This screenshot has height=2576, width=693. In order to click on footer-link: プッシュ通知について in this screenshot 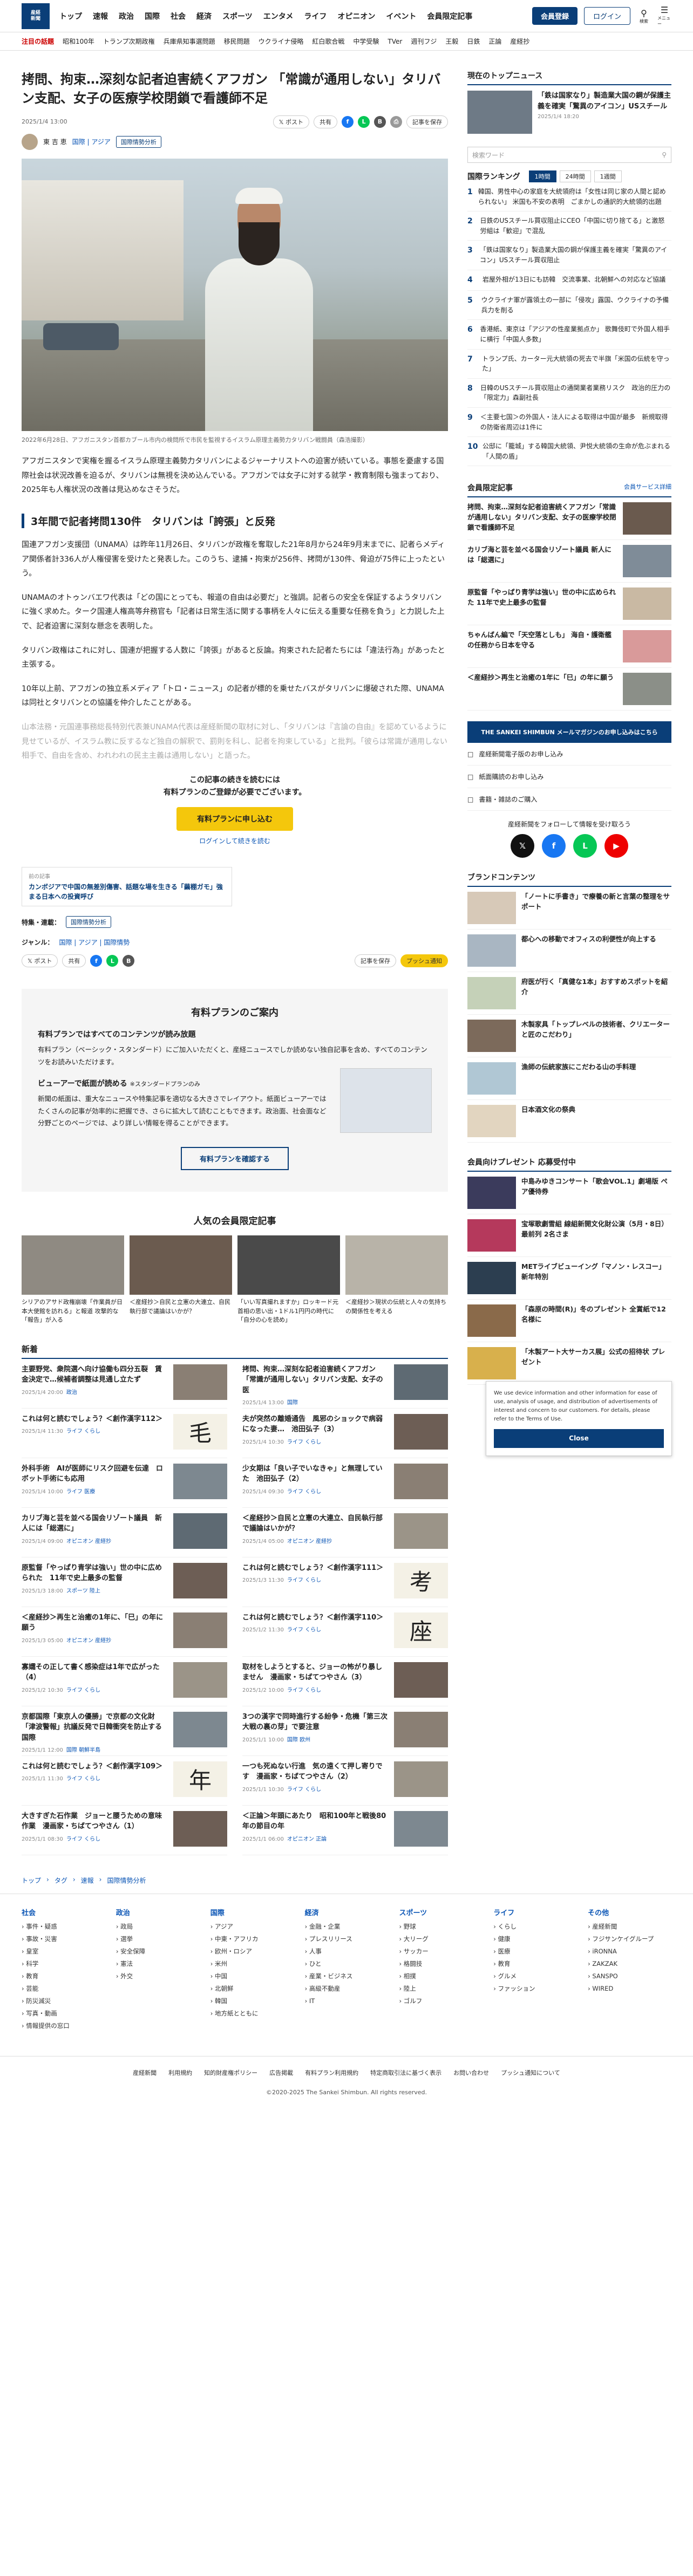, I will do `click(531, 2072)`.